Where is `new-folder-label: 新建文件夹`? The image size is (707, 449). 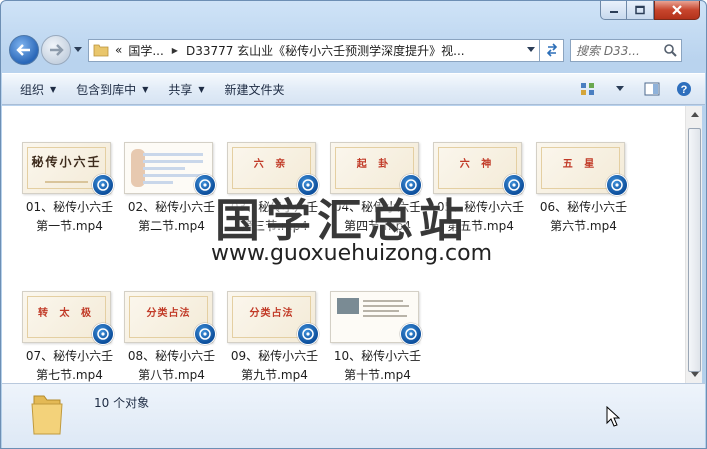 new-folder-label: 新建文件夹 is located at coordinates (254, 89).